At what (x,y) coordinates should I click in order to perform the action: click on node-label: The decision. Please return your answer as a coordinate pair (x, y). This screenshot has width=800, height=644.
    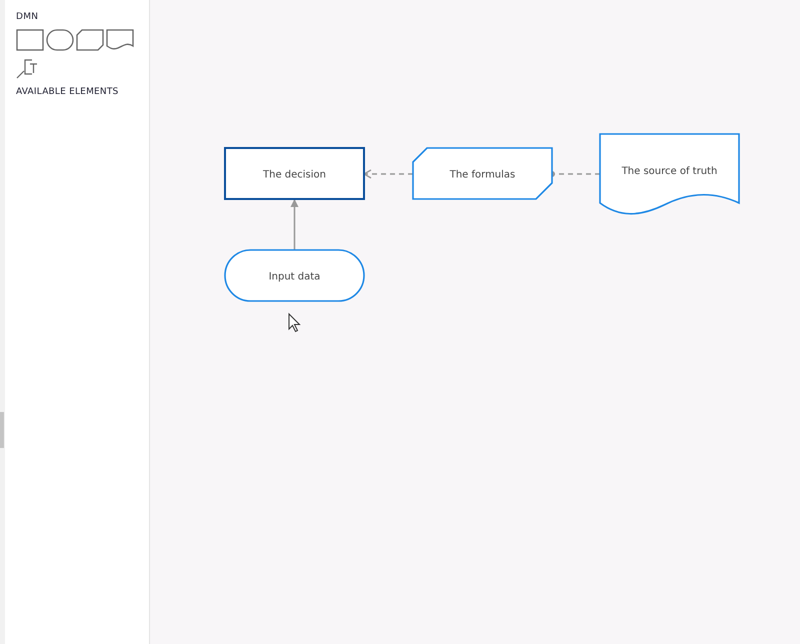
    Looking at the image, I should click on (294, 175).